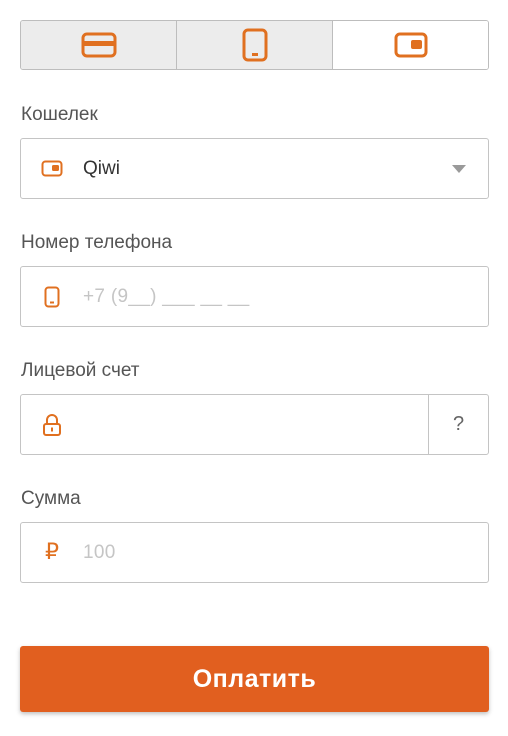 This screenshot has height=736, width=508. I want to click on phone-field-icon-wrap, so click(52, 296).